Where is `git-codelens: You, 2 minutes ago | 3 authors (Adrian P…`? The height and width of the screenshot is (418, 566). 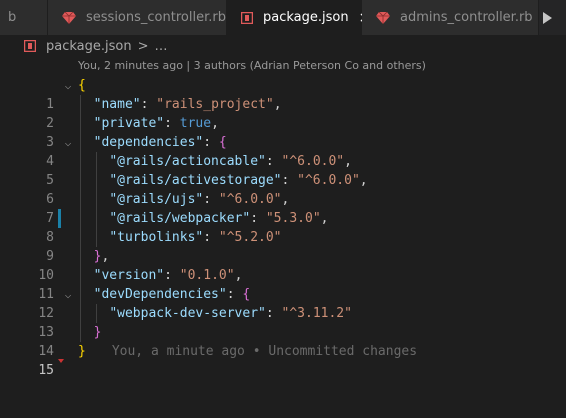
git-codelens: You, 2 minutes ago | 3 authors (Adrian P… is located at coordinates (252, 66).